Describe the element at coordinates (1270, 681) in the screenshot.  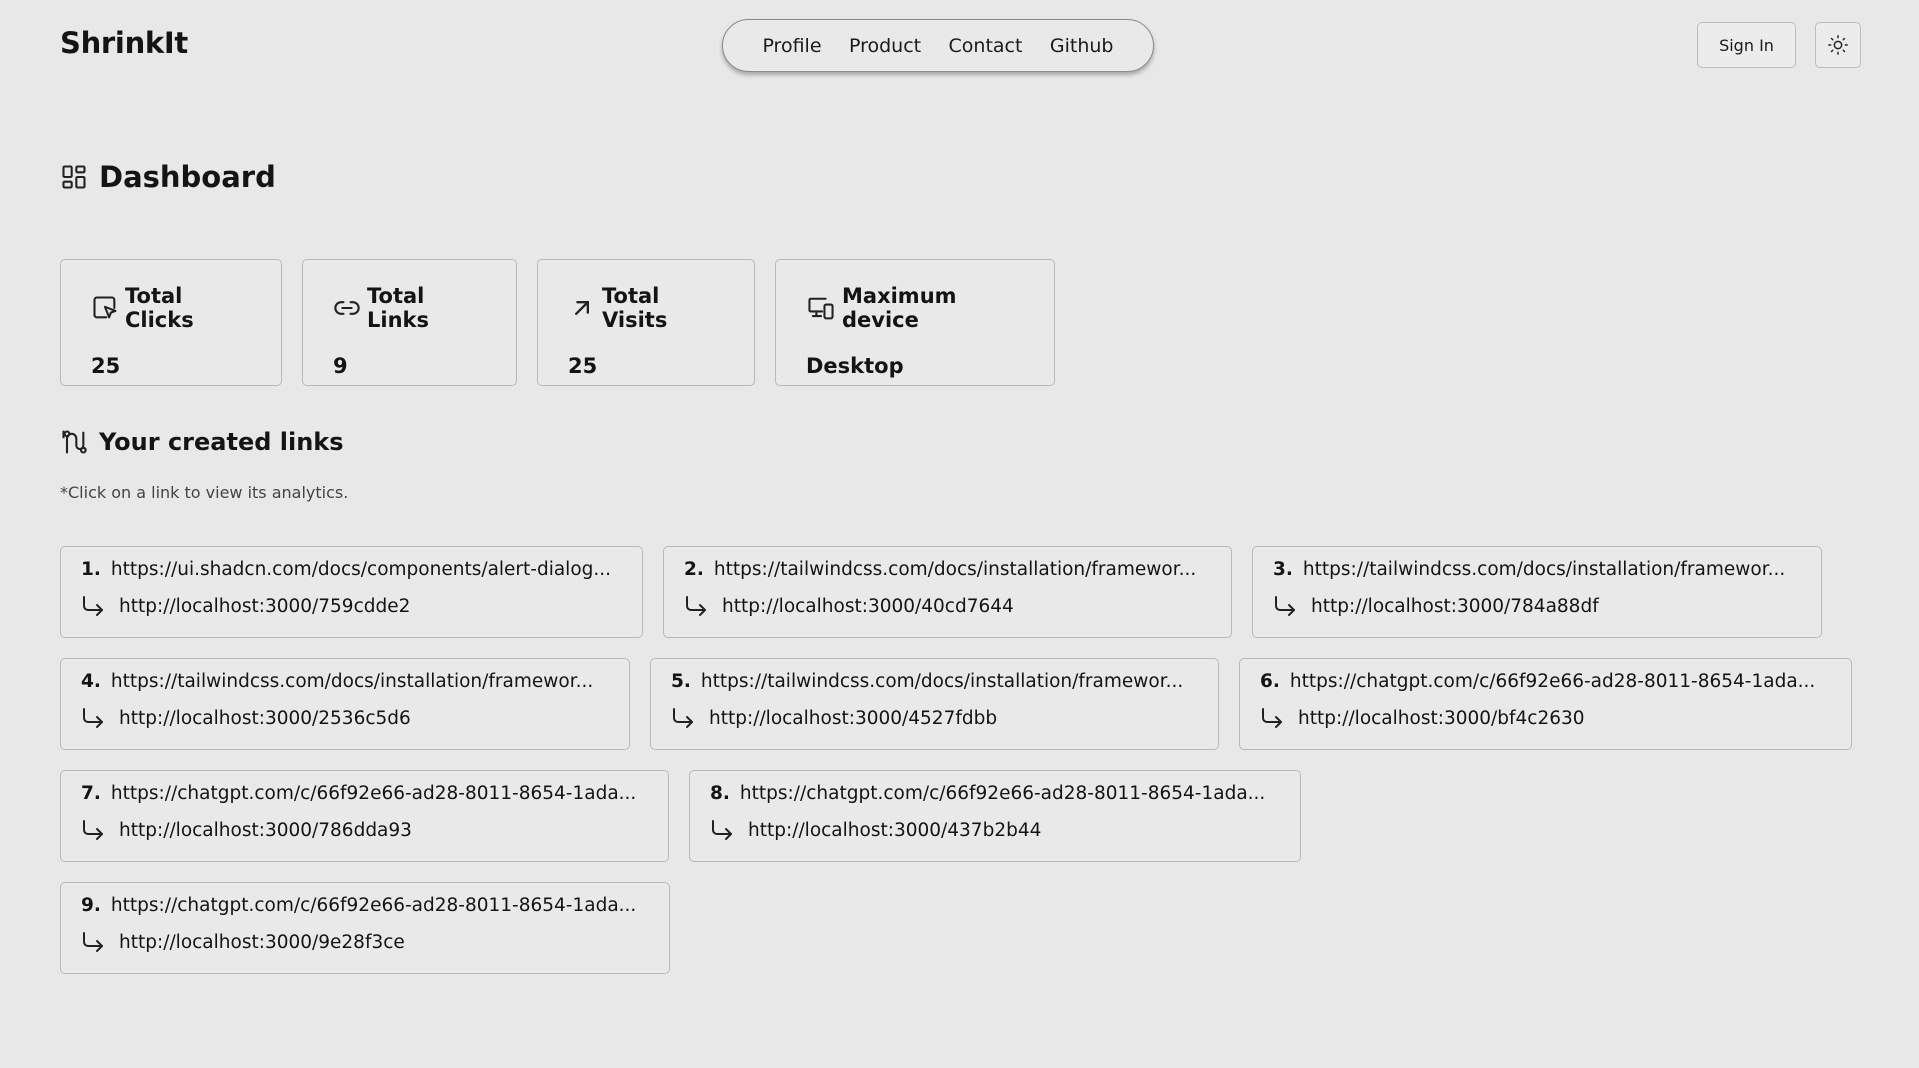
I see `link-number: 6.` at that location.